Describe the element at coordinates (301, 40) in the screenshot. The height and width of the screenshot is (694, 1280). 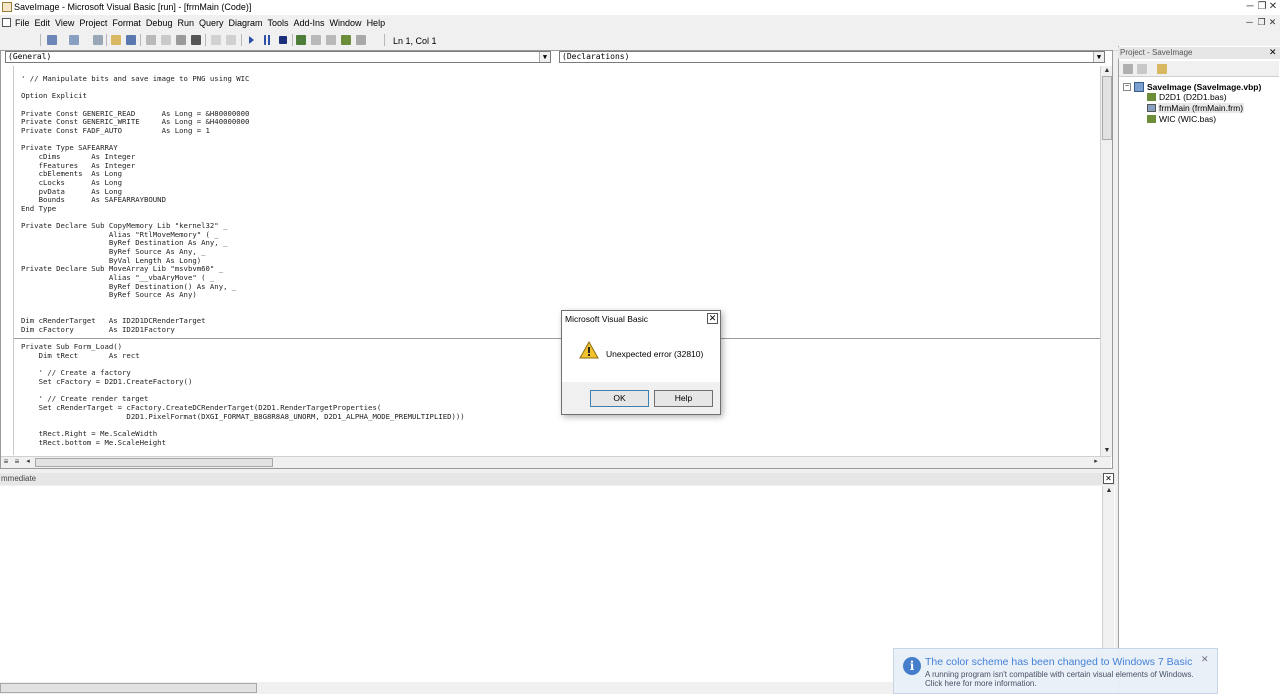
I see `project-explorer-icon` at that location.